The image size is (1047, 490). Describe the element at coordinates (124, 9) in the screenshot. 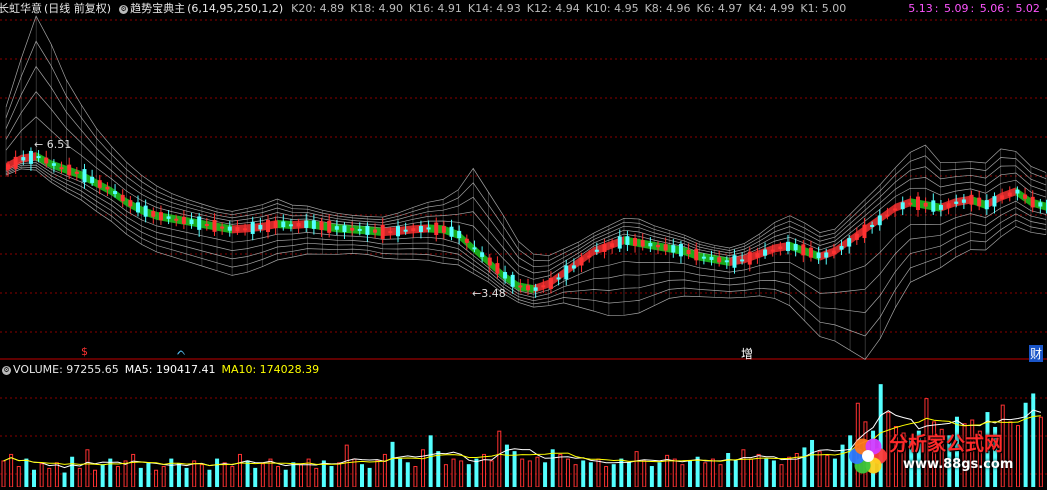

I see `settings-circle-icon: ⚙` at that location.